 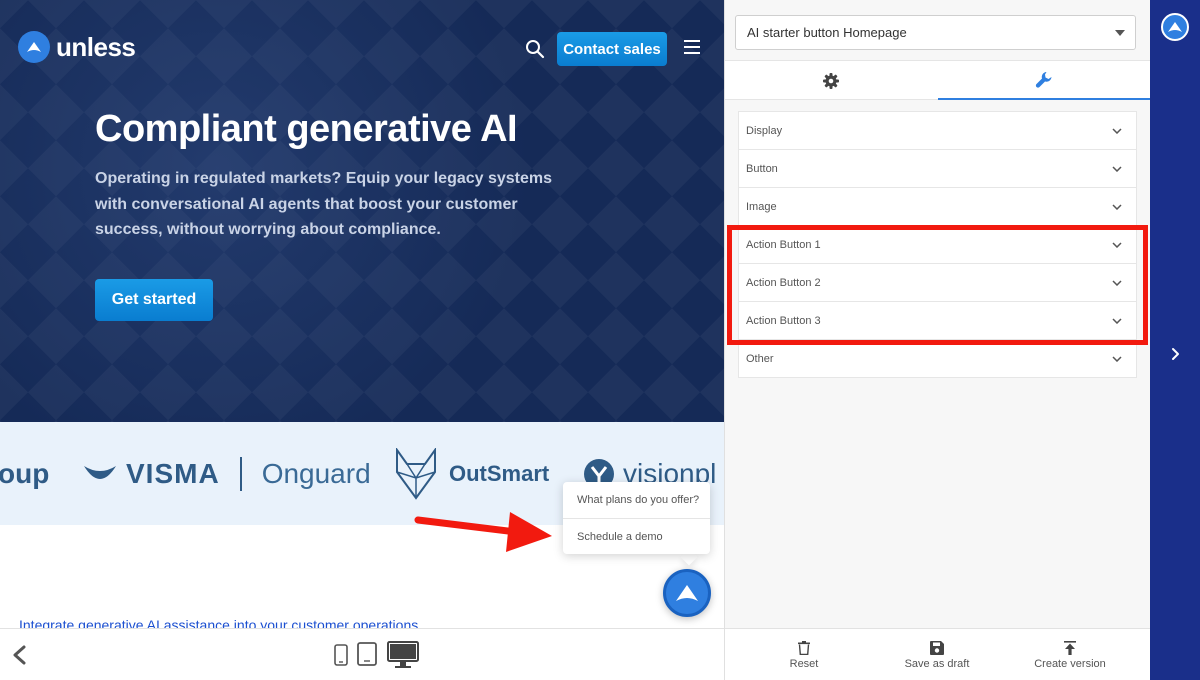 I want to click on section-label: Display, so click(x=764, y=130).